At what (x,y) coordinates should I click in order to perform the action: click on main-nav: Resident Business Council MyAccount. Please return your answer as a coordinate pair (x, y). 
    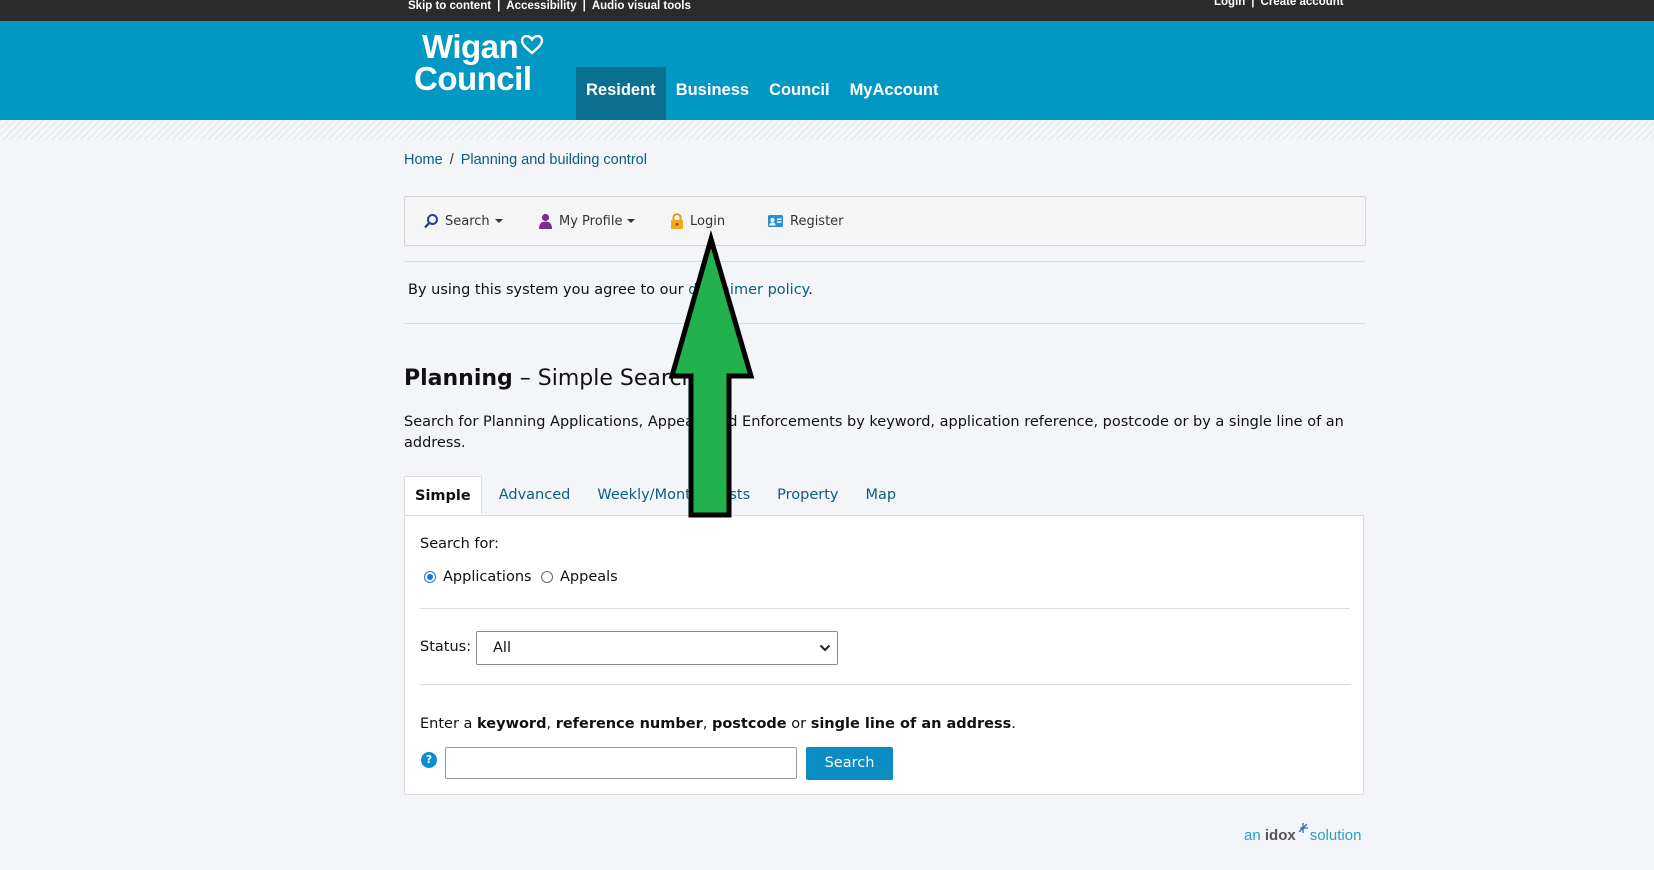
    Looking at the image, I should click on (762, 93).